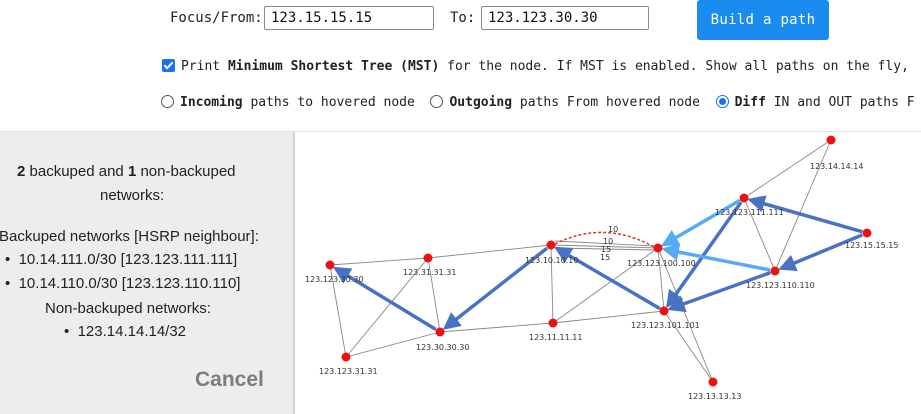 The width and height of the screenshot is (921, 414). I want to click on backuped-network-item: • 10.14.110.0/30 [123.123.110.110], so click(123, 283).